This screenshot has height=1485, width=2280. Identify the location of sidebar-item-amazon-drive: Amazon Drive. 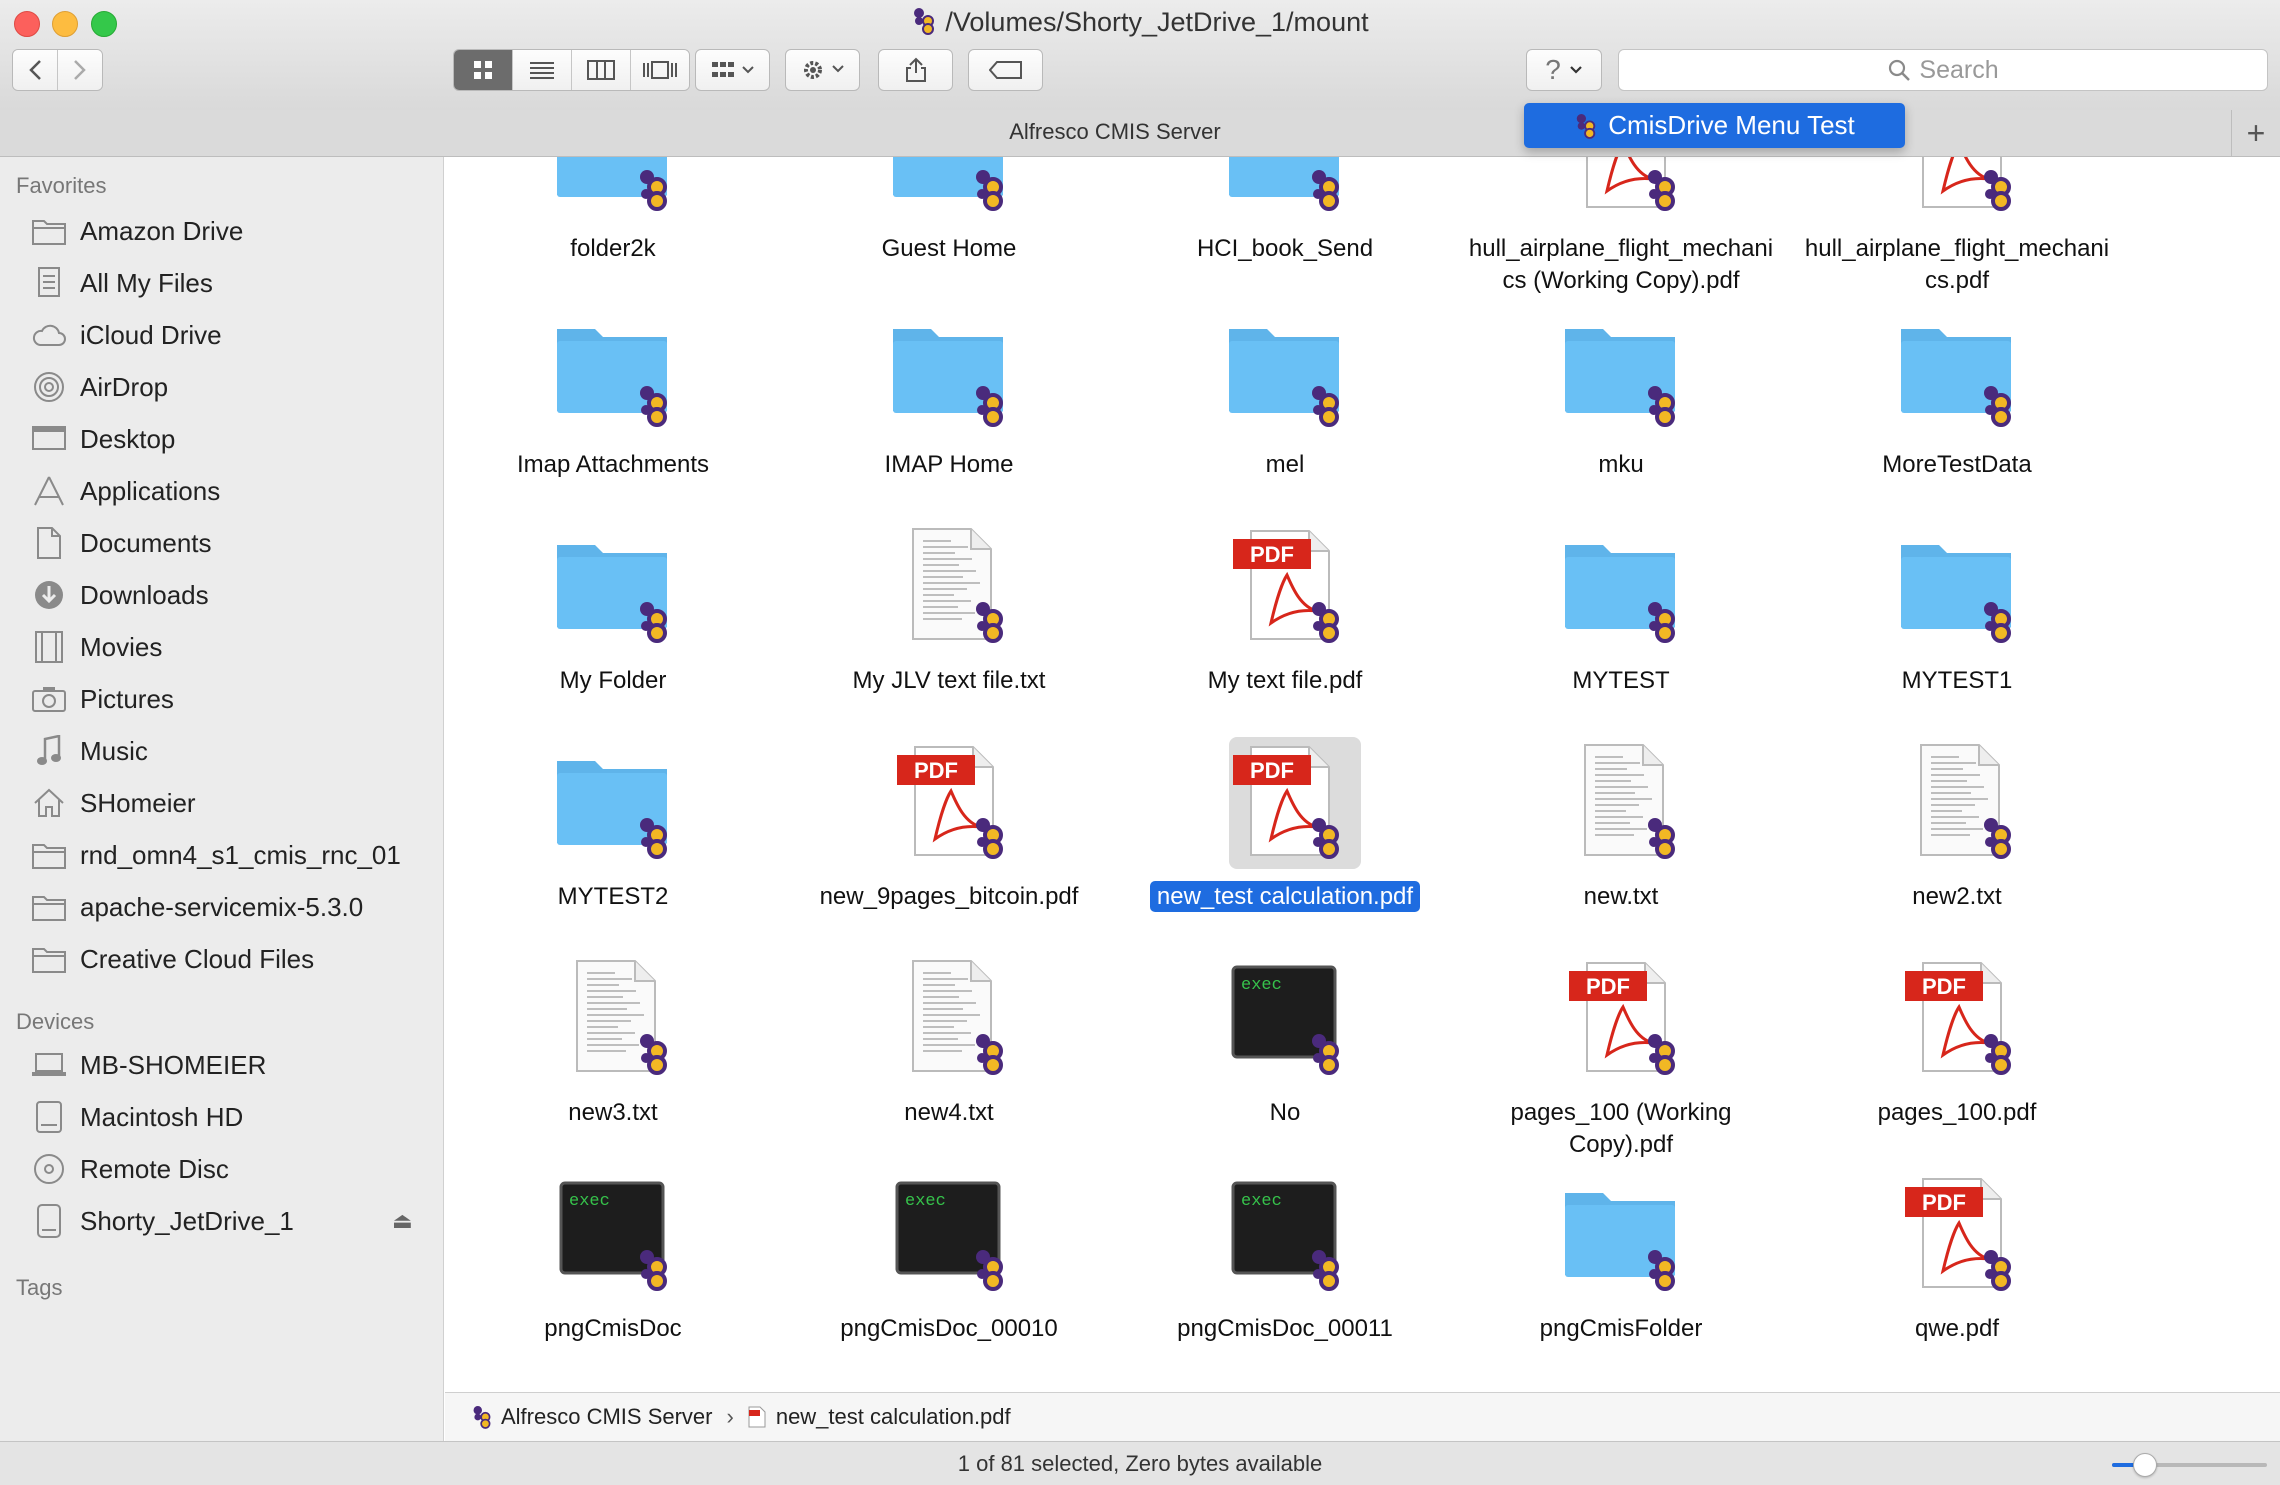
(230, 231).